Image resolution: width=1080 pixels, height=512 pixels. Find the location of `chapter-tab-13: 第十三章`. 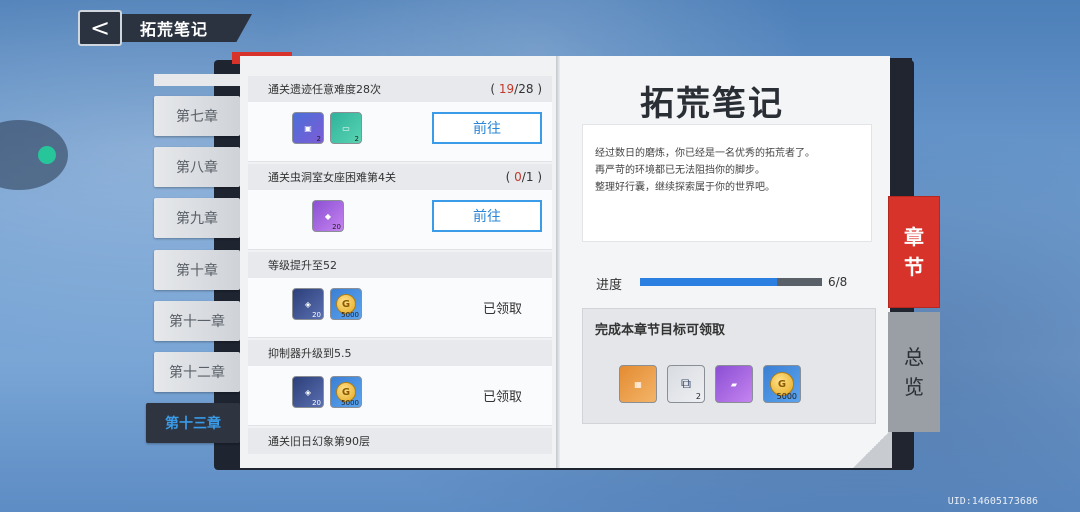

chapter-tab-13: 第十三章 is located at coordinates (193, 423).